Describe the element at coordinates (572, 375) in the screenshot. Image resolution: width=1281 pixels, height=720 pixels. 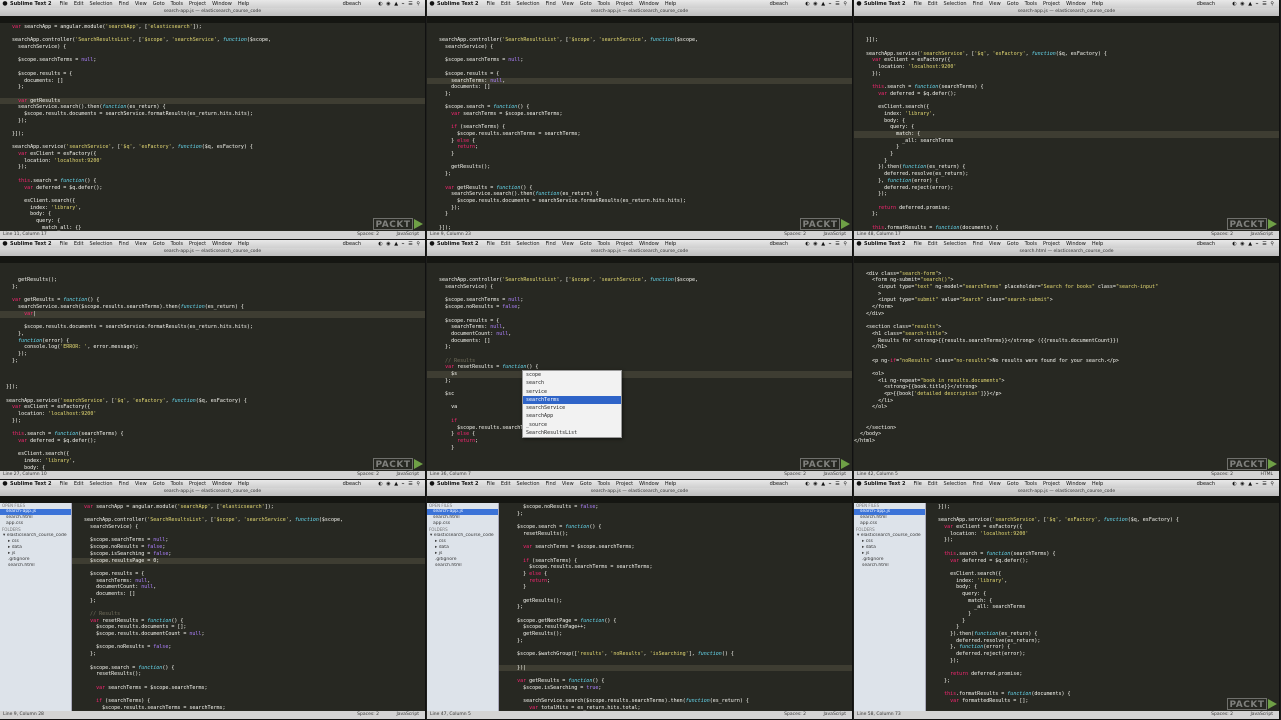
I see `autocomplete-item: scope` at that location.